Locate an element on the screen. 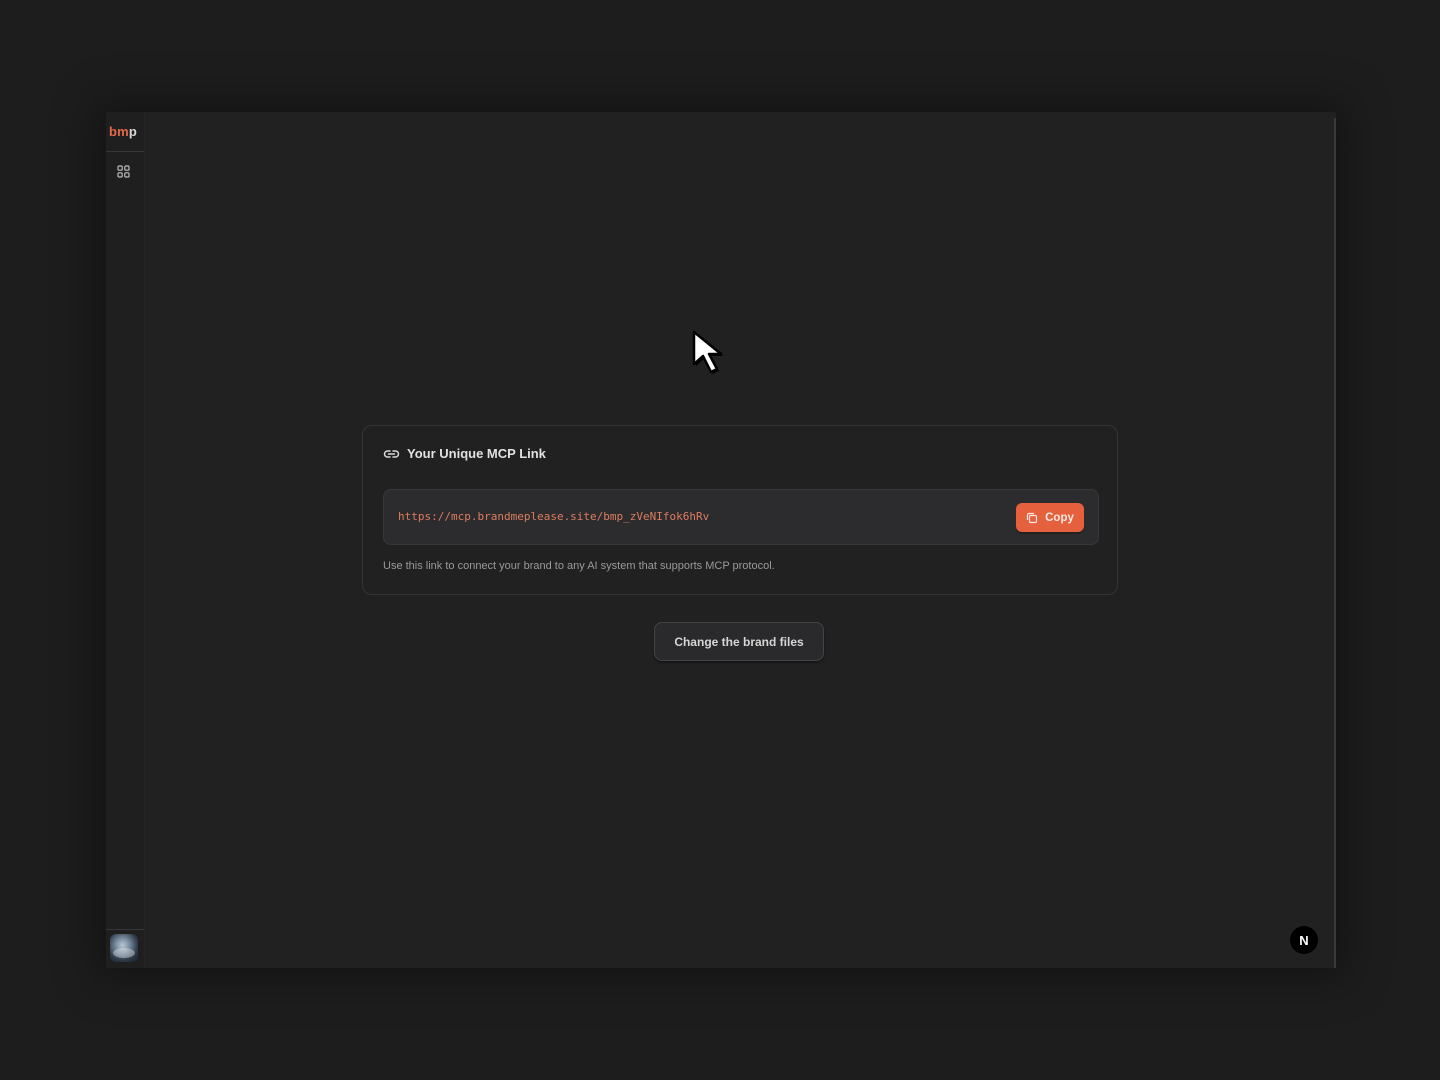  copy-icon is located at coordinates (1032, 517).